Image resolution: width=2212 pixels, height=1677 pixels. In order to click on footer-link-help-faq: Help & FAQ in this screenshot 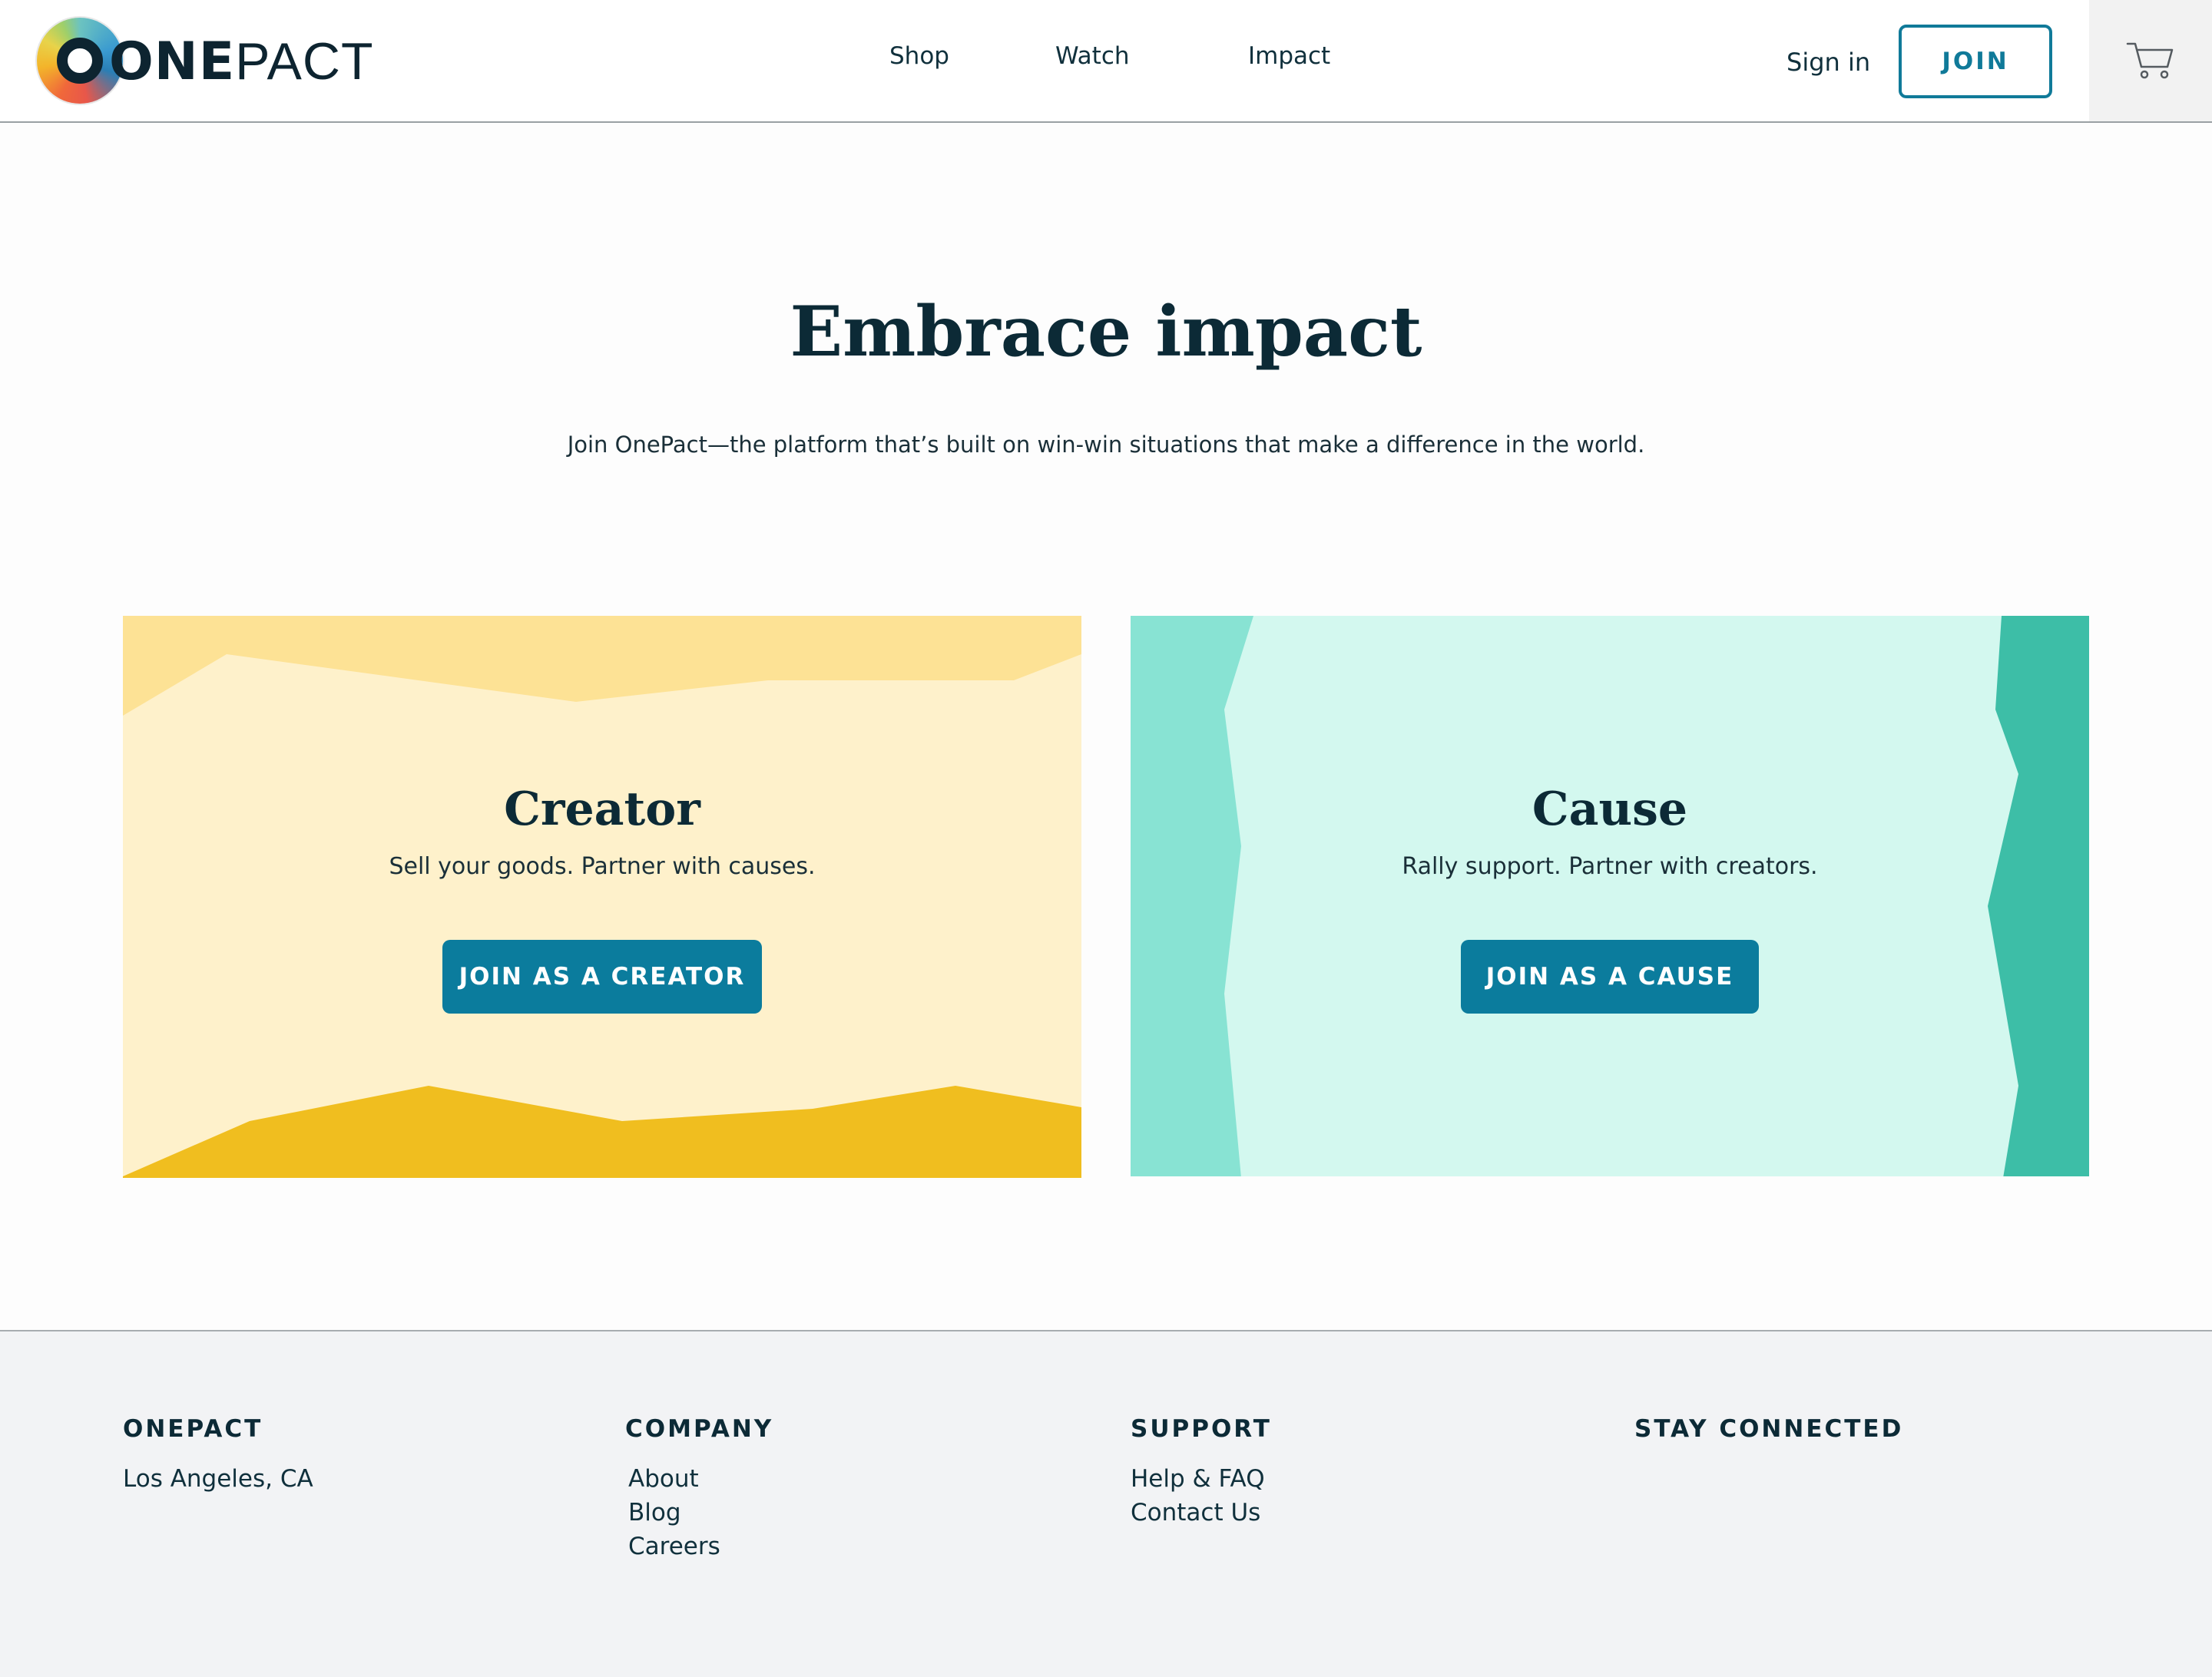, I will do `click(1198, 1479)`.